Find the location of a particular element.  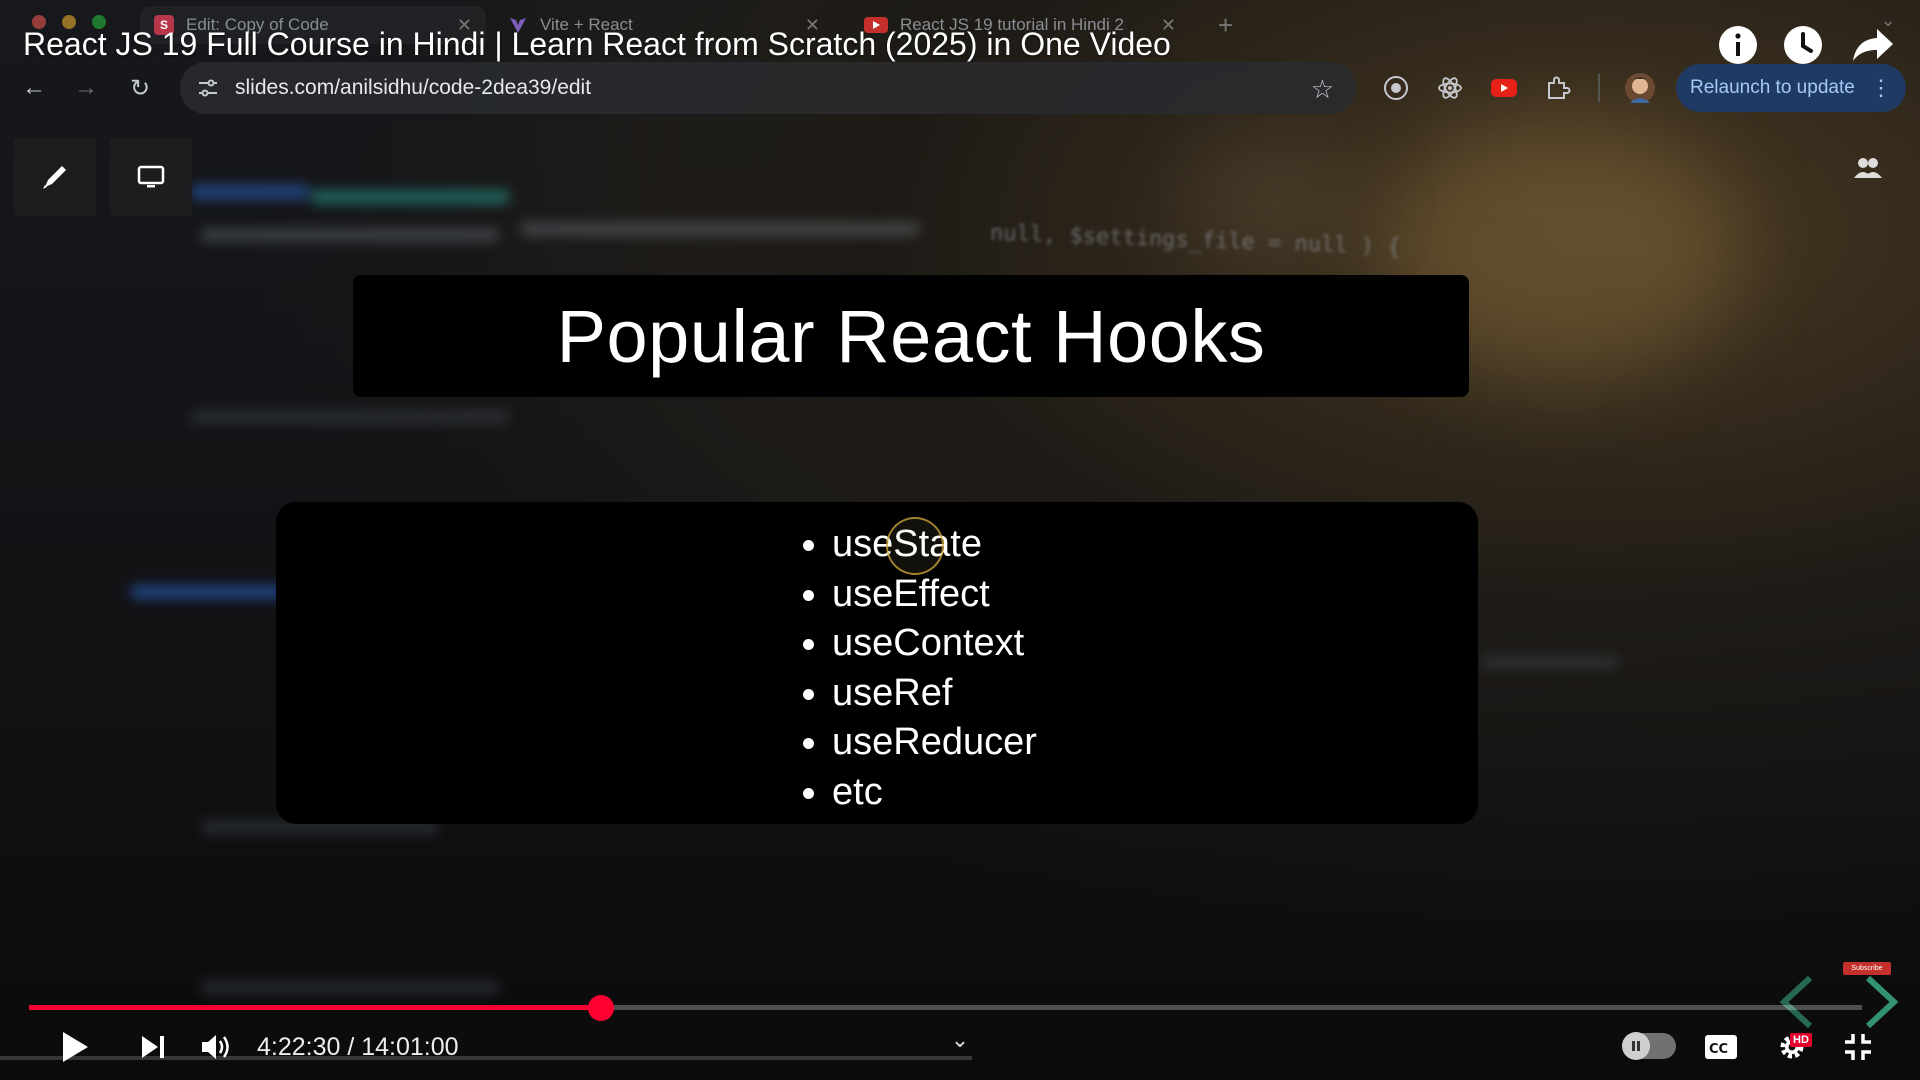

react-devtools-icon is located at coordinates (1450, 88).